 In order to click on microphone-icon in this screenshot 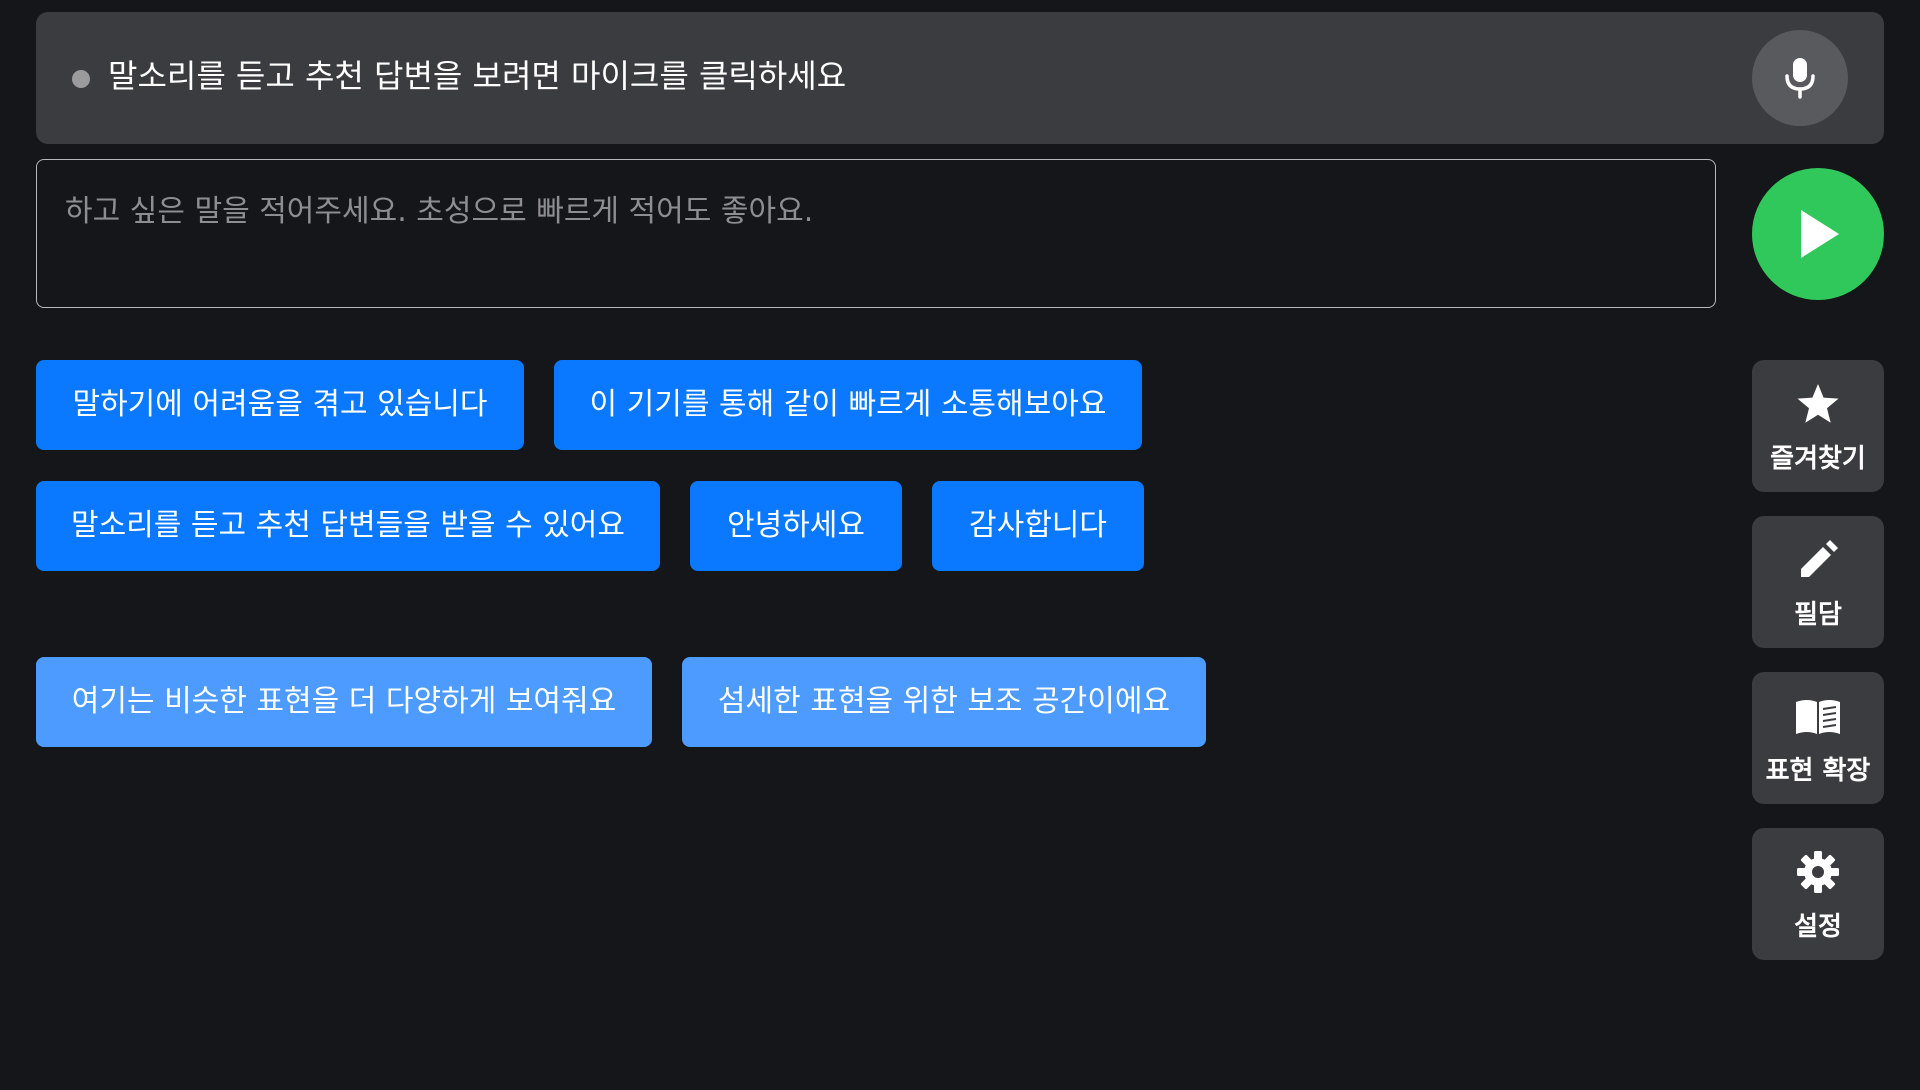, I will do `click(1800, 78)`.